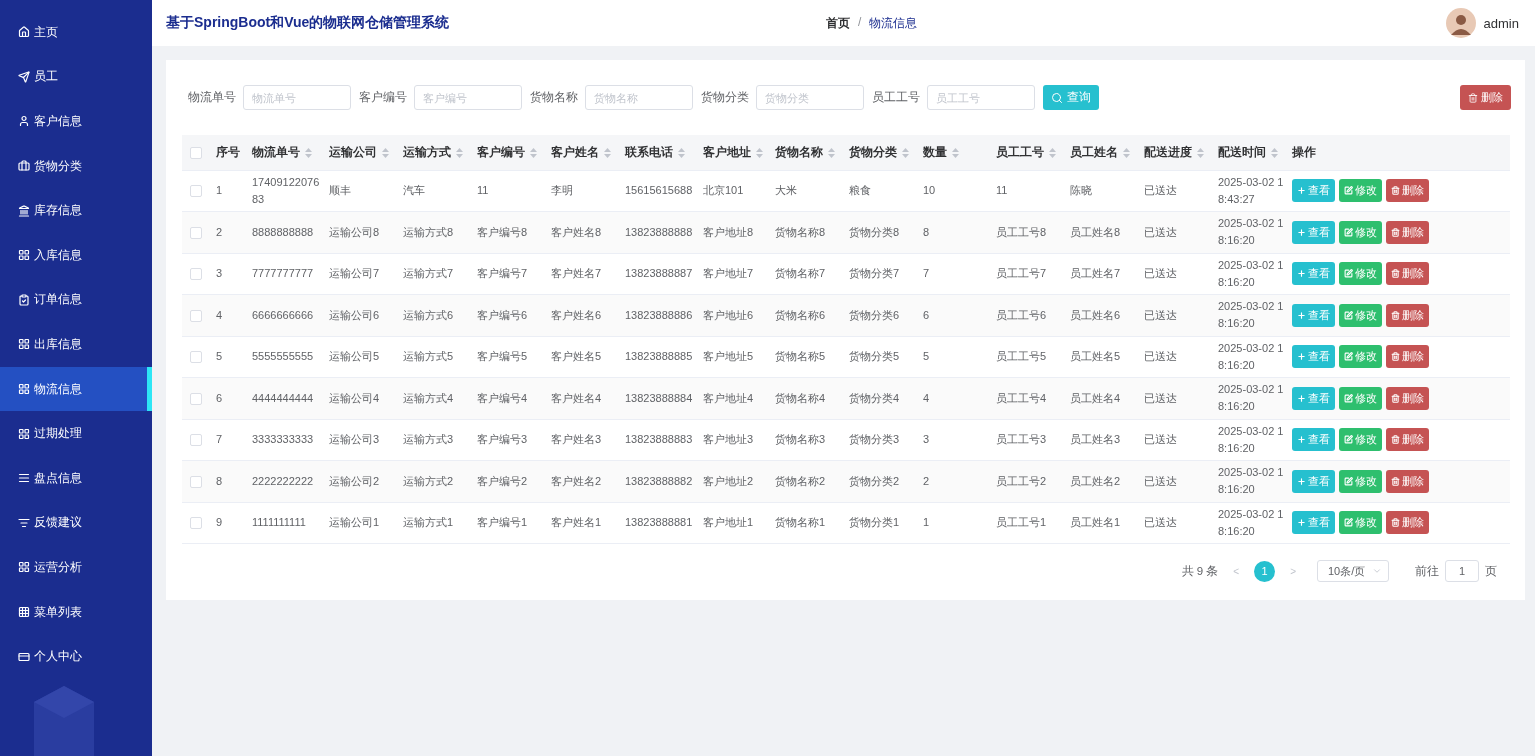 This screenshot has height=756, width=1535. Describe the element at coordinates (1462, 571) in the screenshot. I see `page-input: 1` at that location.